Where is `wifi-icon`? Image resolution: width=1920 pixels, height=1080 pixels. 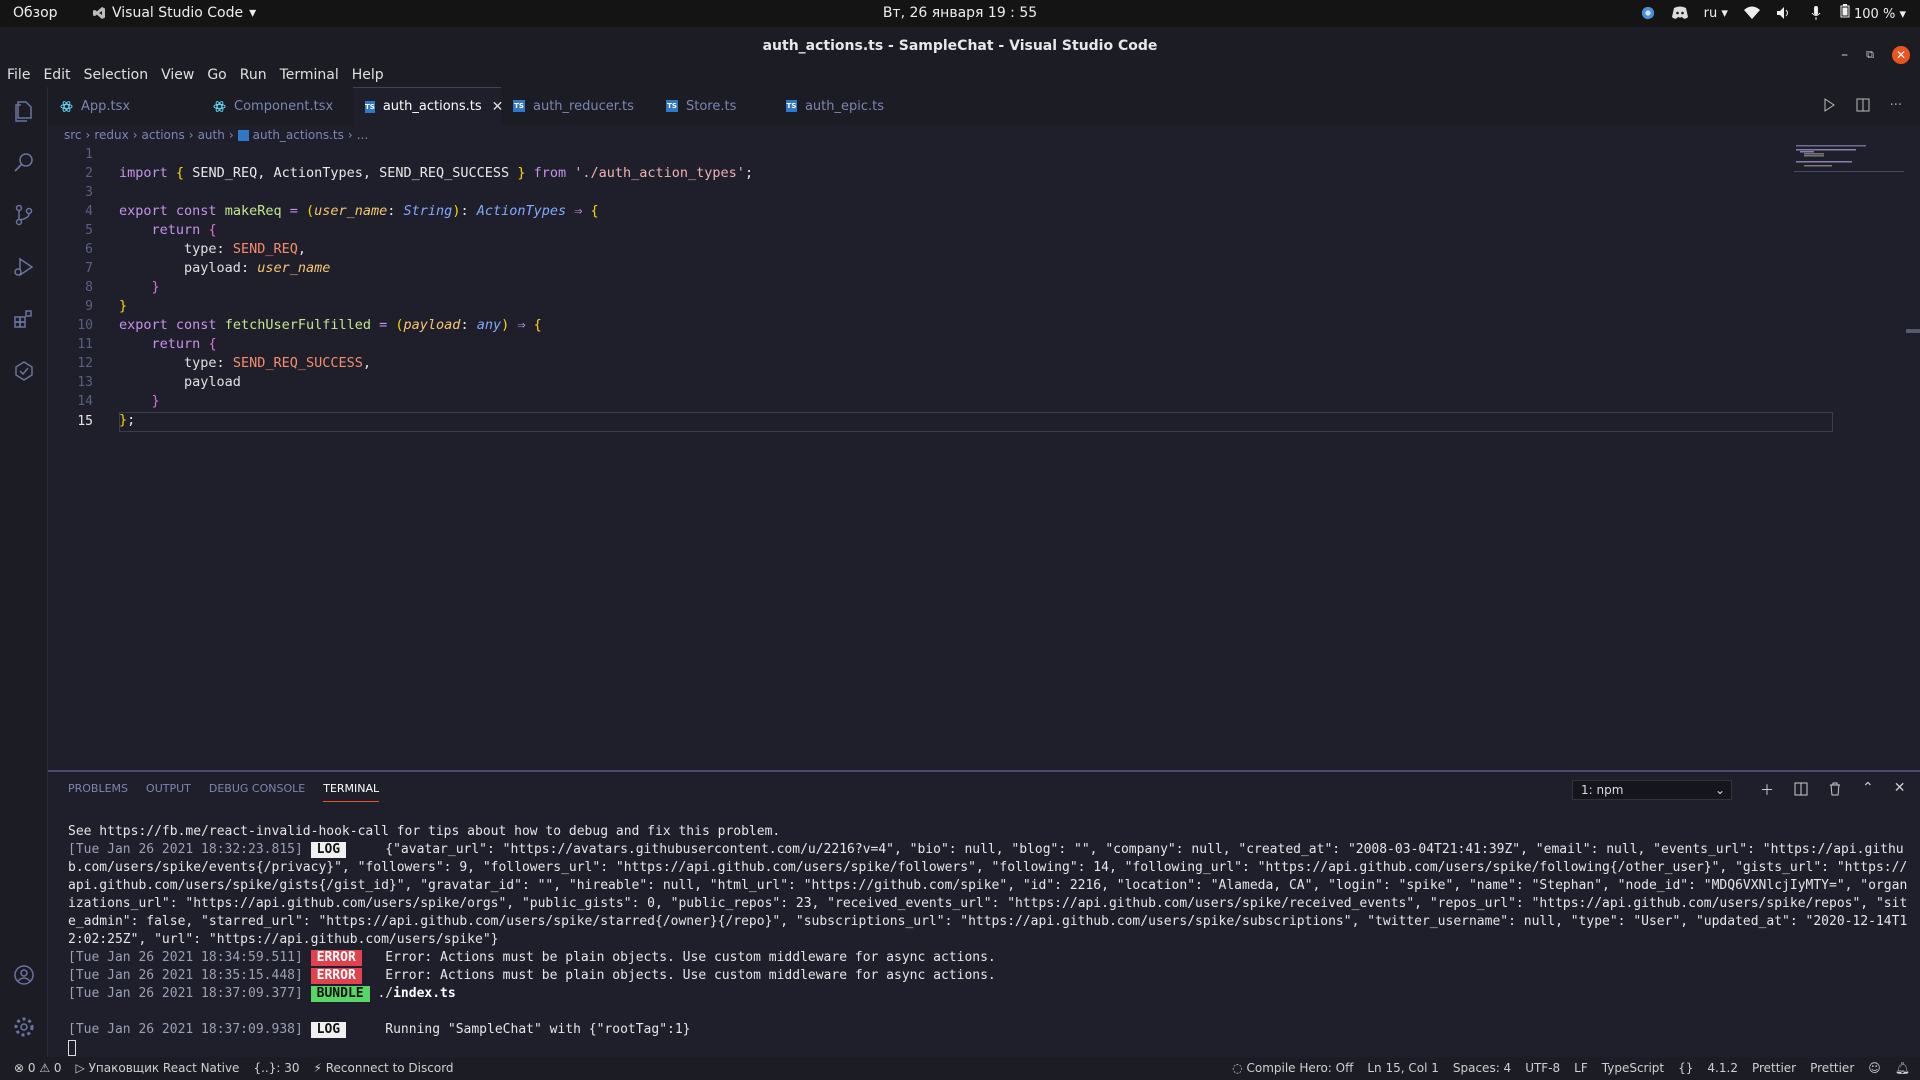 wifi-icon is located at coordinates (1751, 13).